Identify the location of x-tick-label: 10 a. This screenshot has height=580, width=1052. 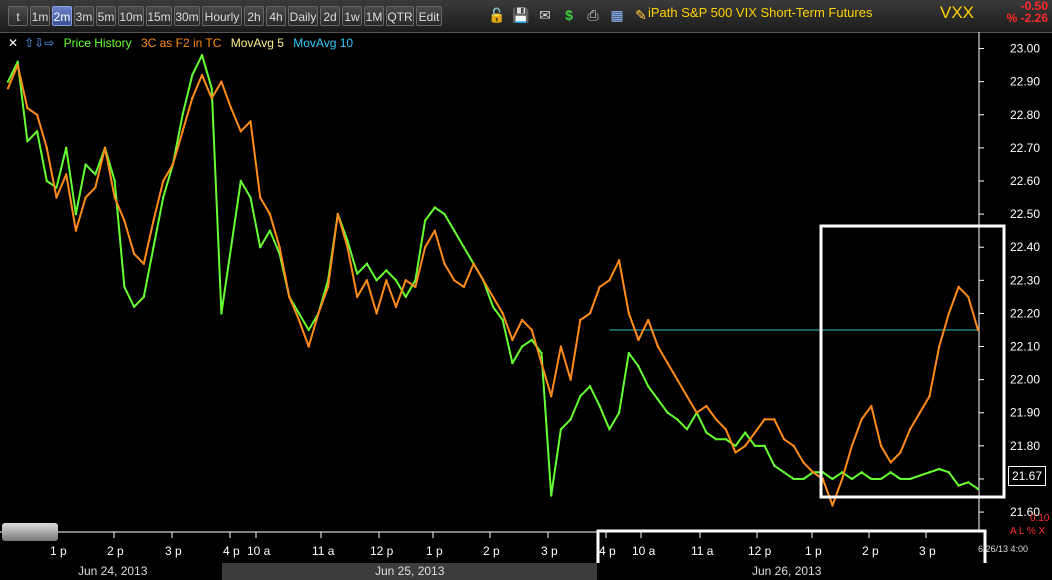
(259, 551).